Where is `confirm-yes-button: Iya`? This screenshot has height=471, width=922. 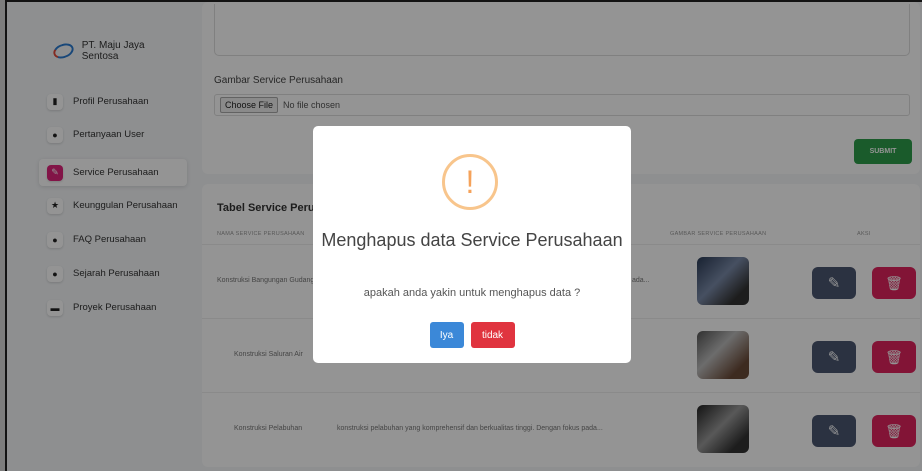
confirm-yes-button: Iya is located at coordinates (446, 335).